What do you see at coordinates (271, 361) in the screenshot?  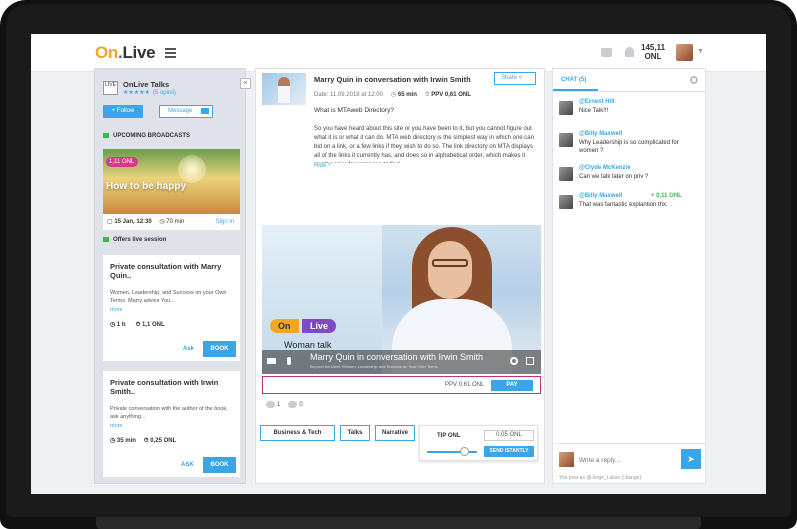 I see `video-camera-icon` at bounding box center [271, 361].